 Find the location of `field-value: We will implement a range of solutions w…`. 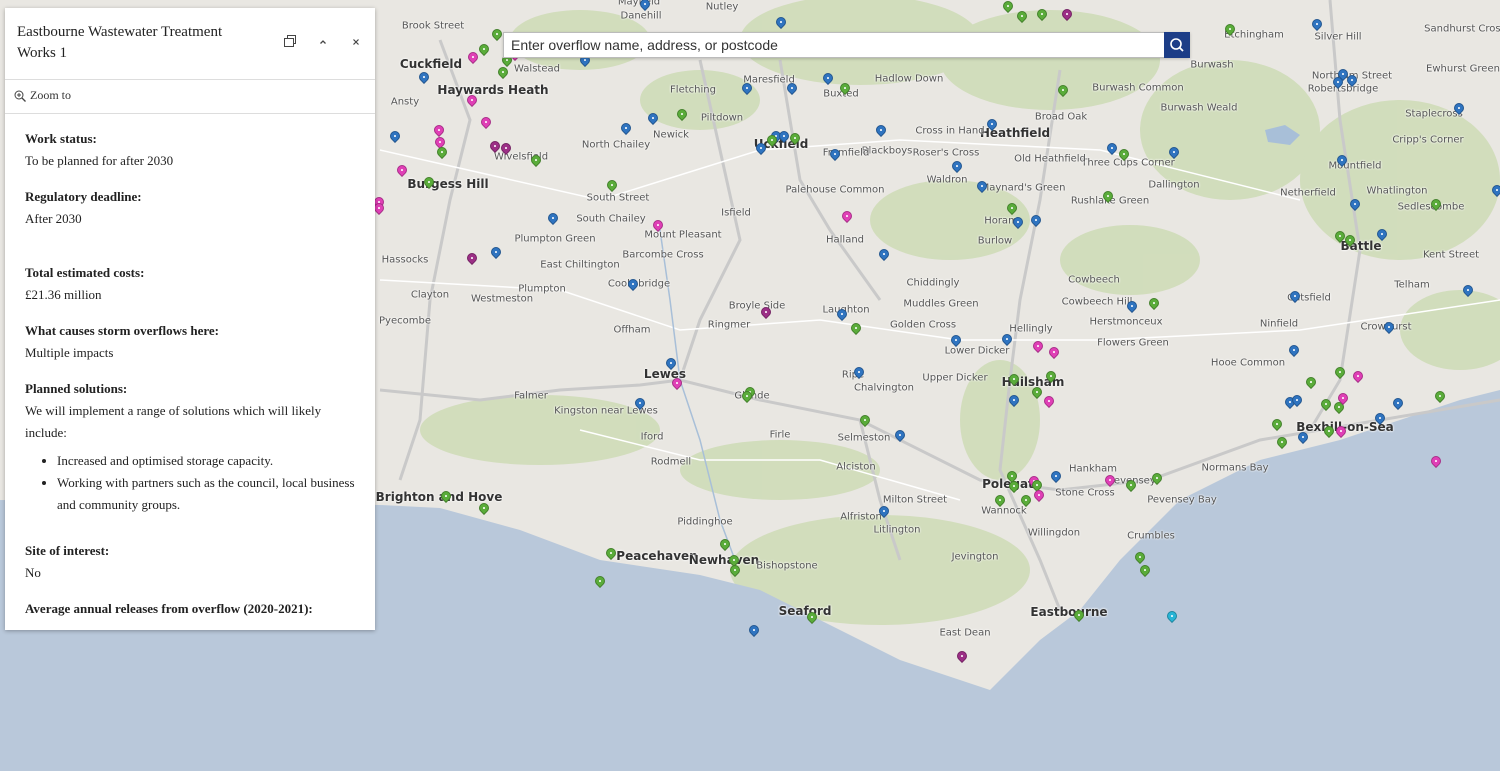

field-value: We will implement a range of solutions w… is located at coordinates (173, 421).